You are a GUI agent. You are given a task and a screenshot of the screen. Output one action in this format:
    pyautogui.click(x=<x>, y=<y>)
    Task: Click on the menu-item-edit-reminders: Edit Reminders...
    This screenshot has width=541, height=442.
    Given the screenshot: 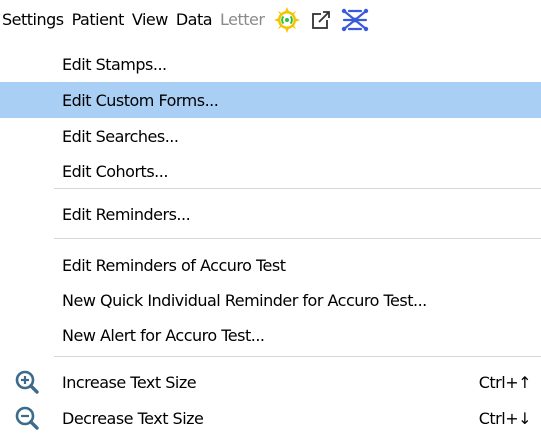 What is the action you would take?
    pyautogui.click(x=270, y=214)
    